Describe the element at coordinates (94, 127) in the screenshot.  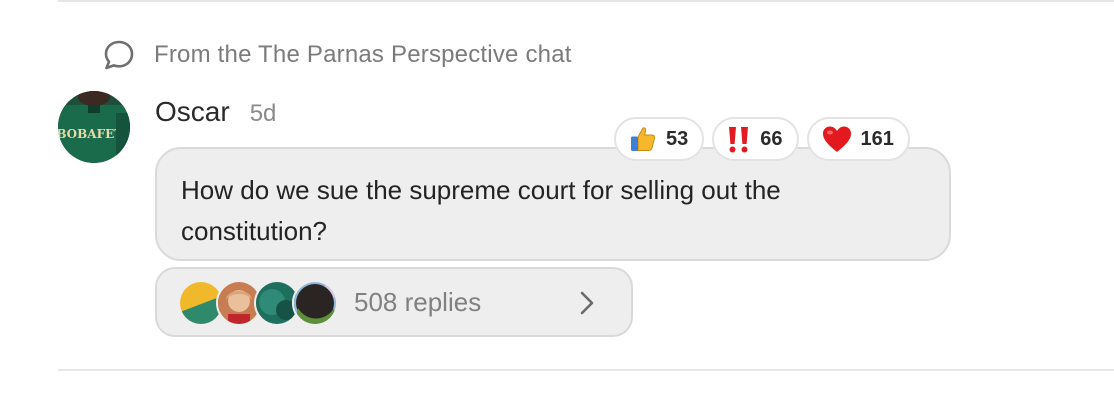
I see `avatar: BOBAFETT` at that location.